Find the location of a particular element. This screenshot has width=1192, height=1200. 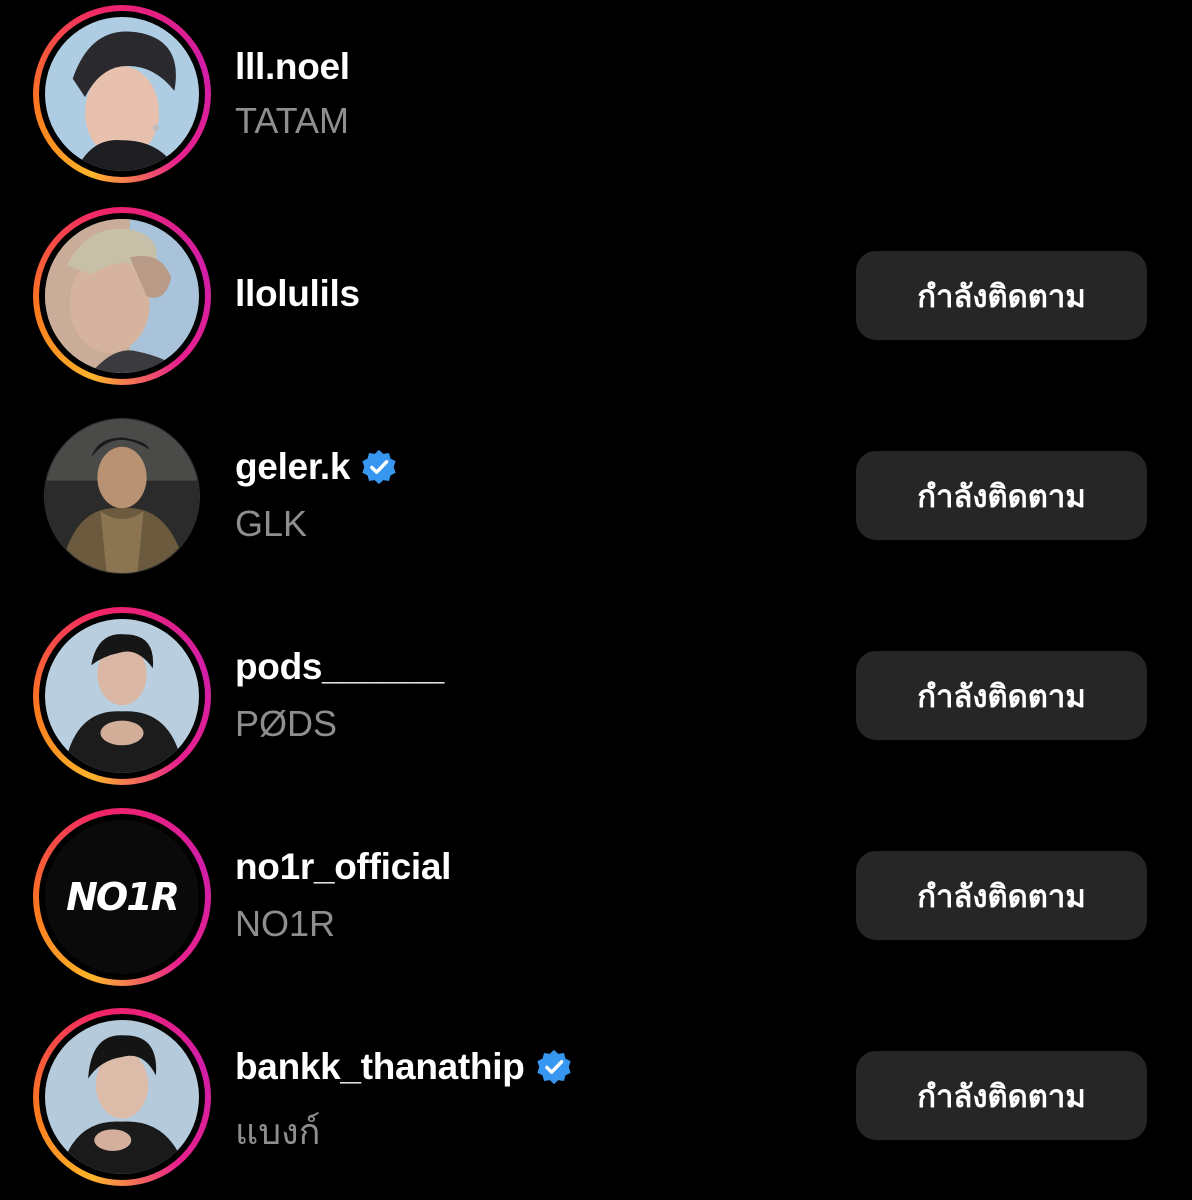

full-name: PØDS is located at coordinates (286, 723).